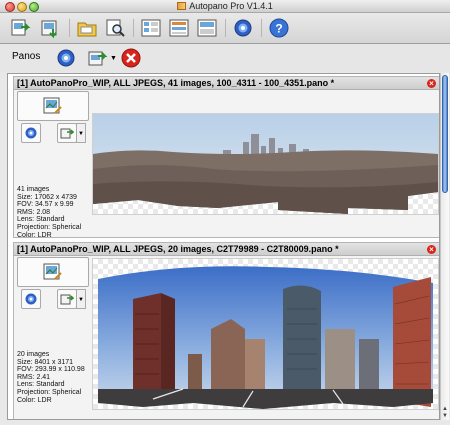 This screenshot has width=450, height=425. I want to click on info-fov: FOV: 34.57 x 9.99, so click(45, 205).